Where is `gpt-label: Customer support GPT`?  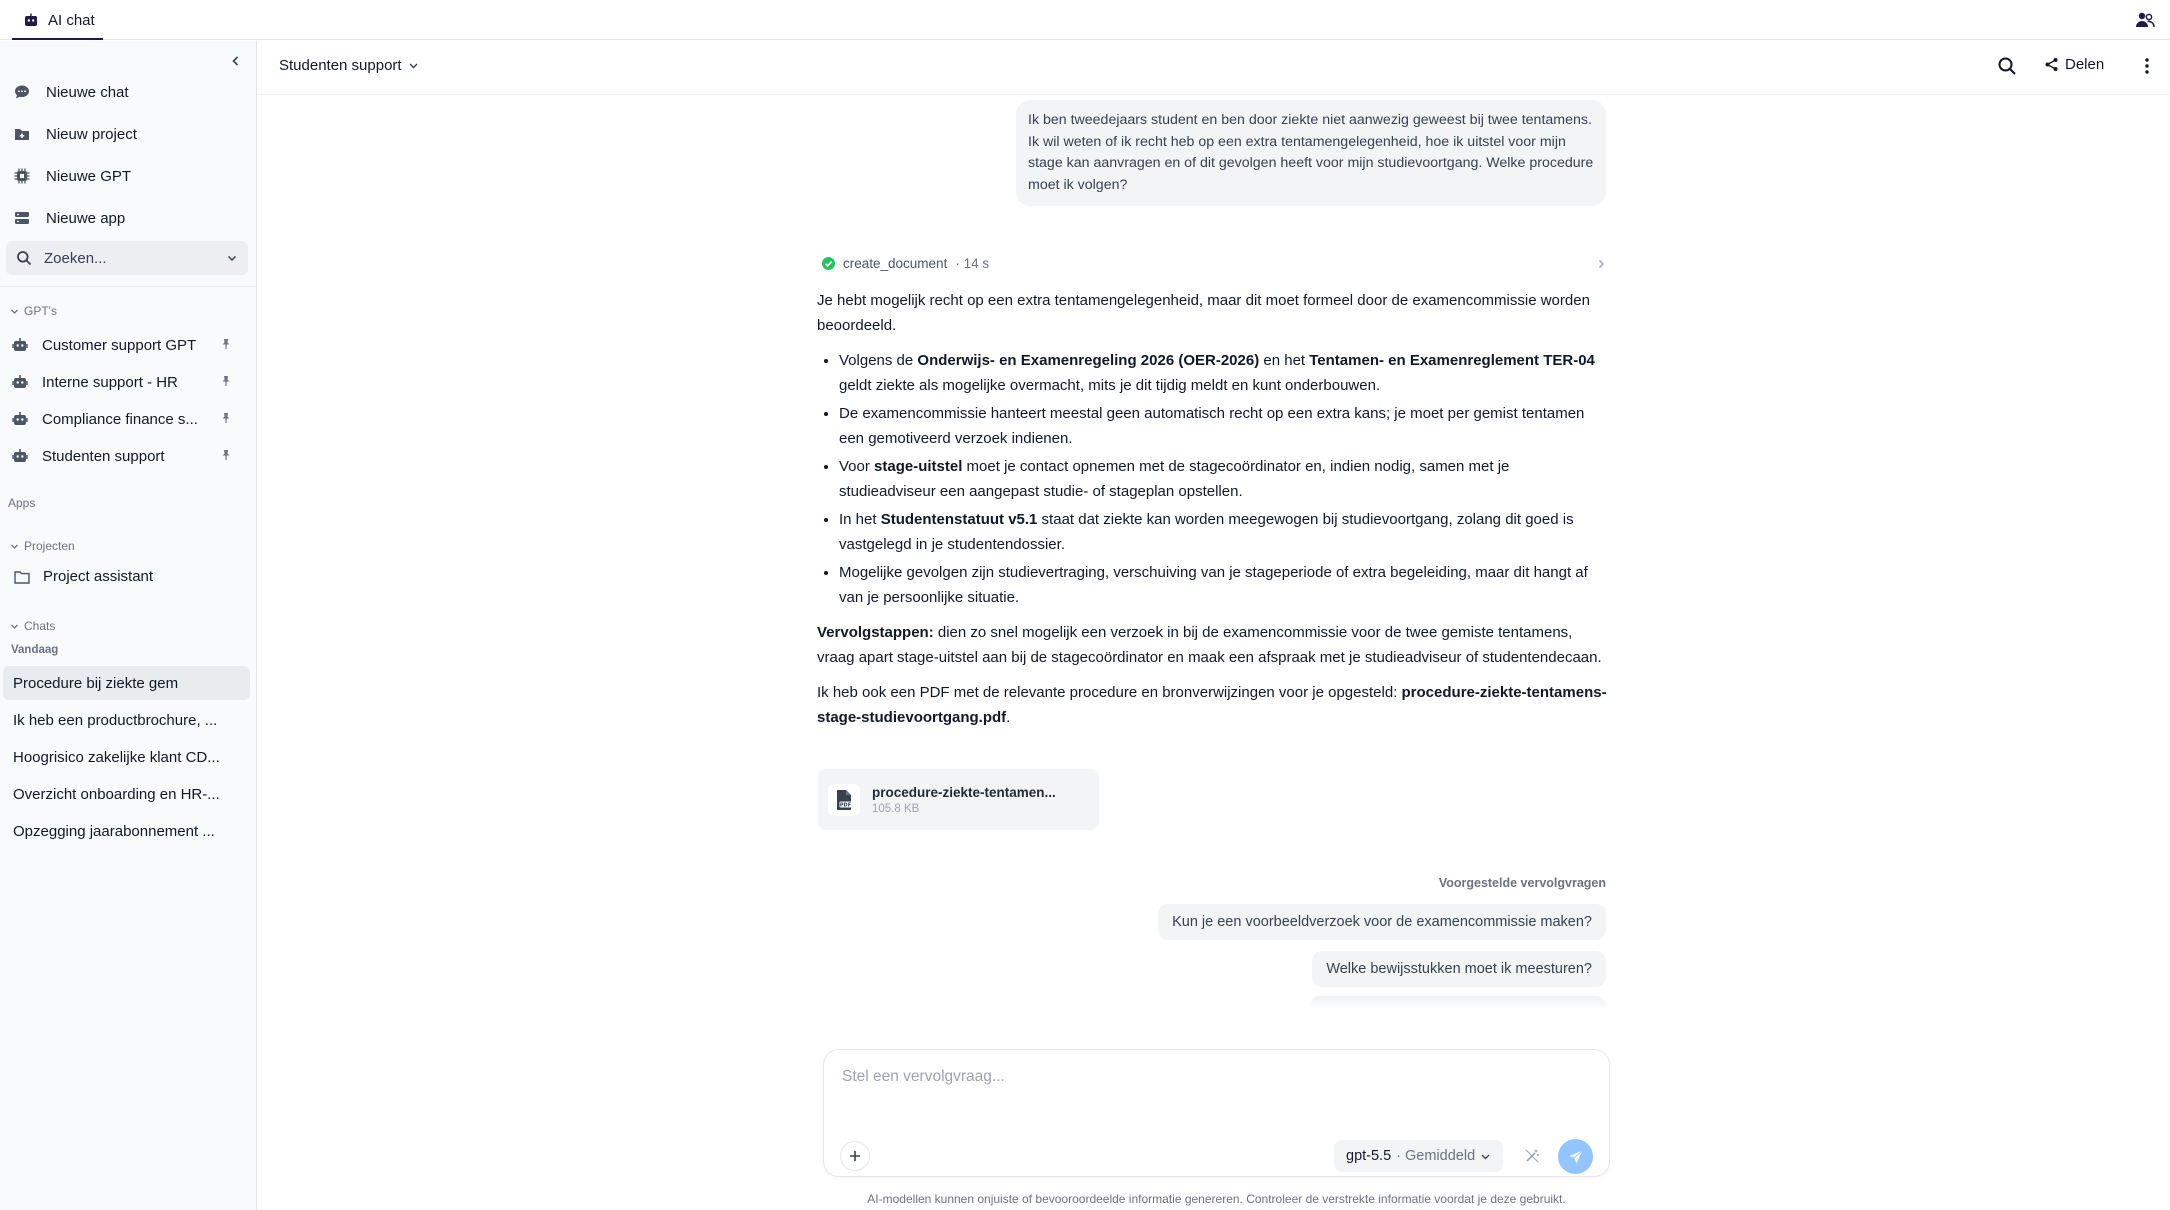
gpt-label: Customer support GPT is located at coordinates (119, 345).